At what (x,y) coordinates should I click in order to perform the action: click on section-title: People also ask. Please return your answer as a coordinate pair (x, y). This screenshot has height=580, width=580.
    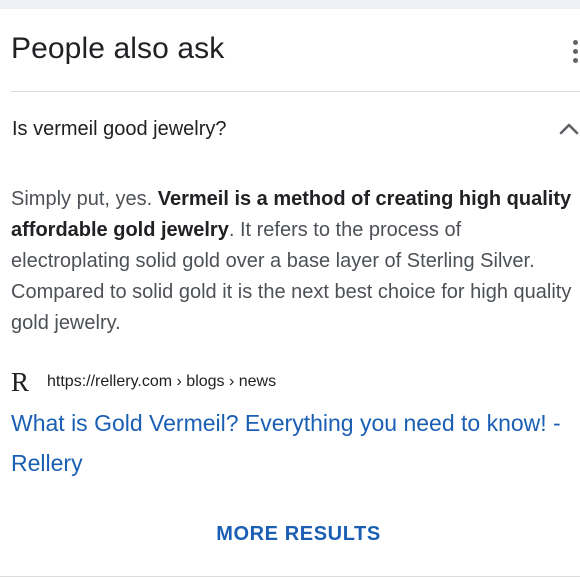
    Looking at the image, I should click on (118, 48).